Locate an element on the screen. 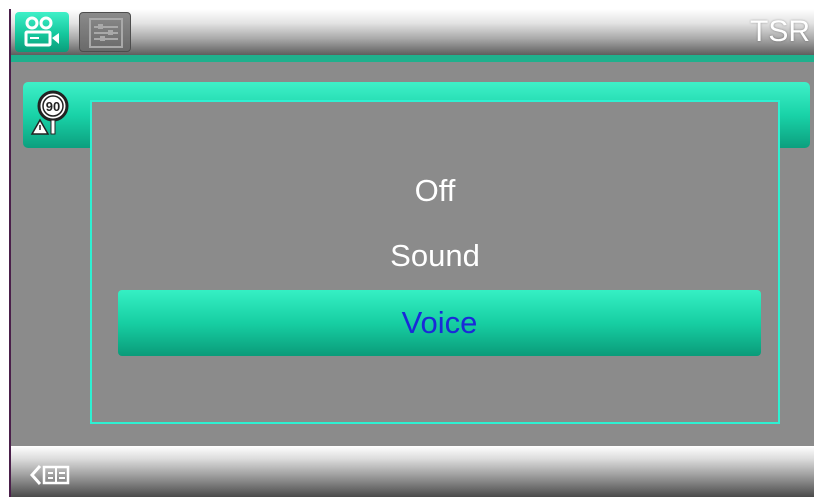 This screenshot has height=497, width=814. header-accent-strip is located at coordinates (412, 58).